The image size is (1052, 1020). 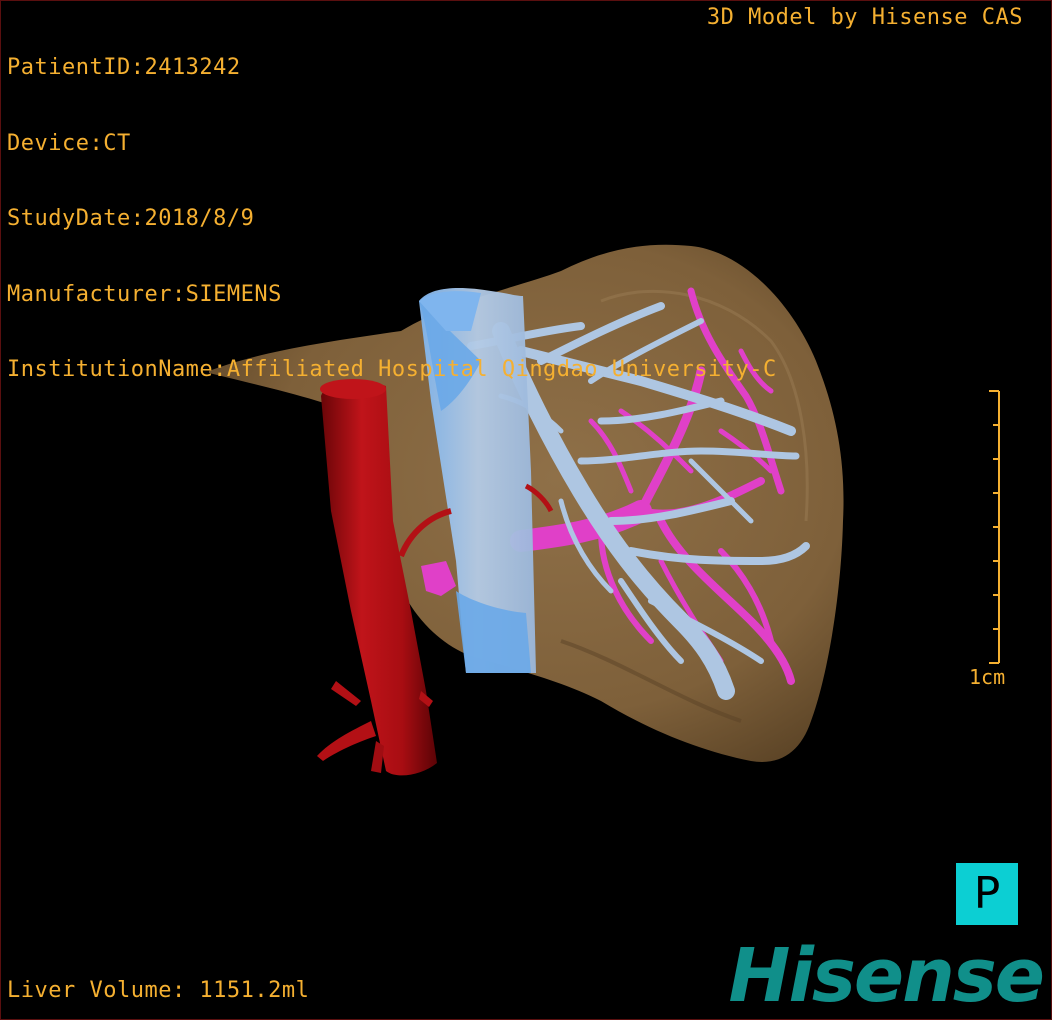 I want to click on liver-volume-text: Liver Volume: 1151.2ml, so click(x=158, y=990).